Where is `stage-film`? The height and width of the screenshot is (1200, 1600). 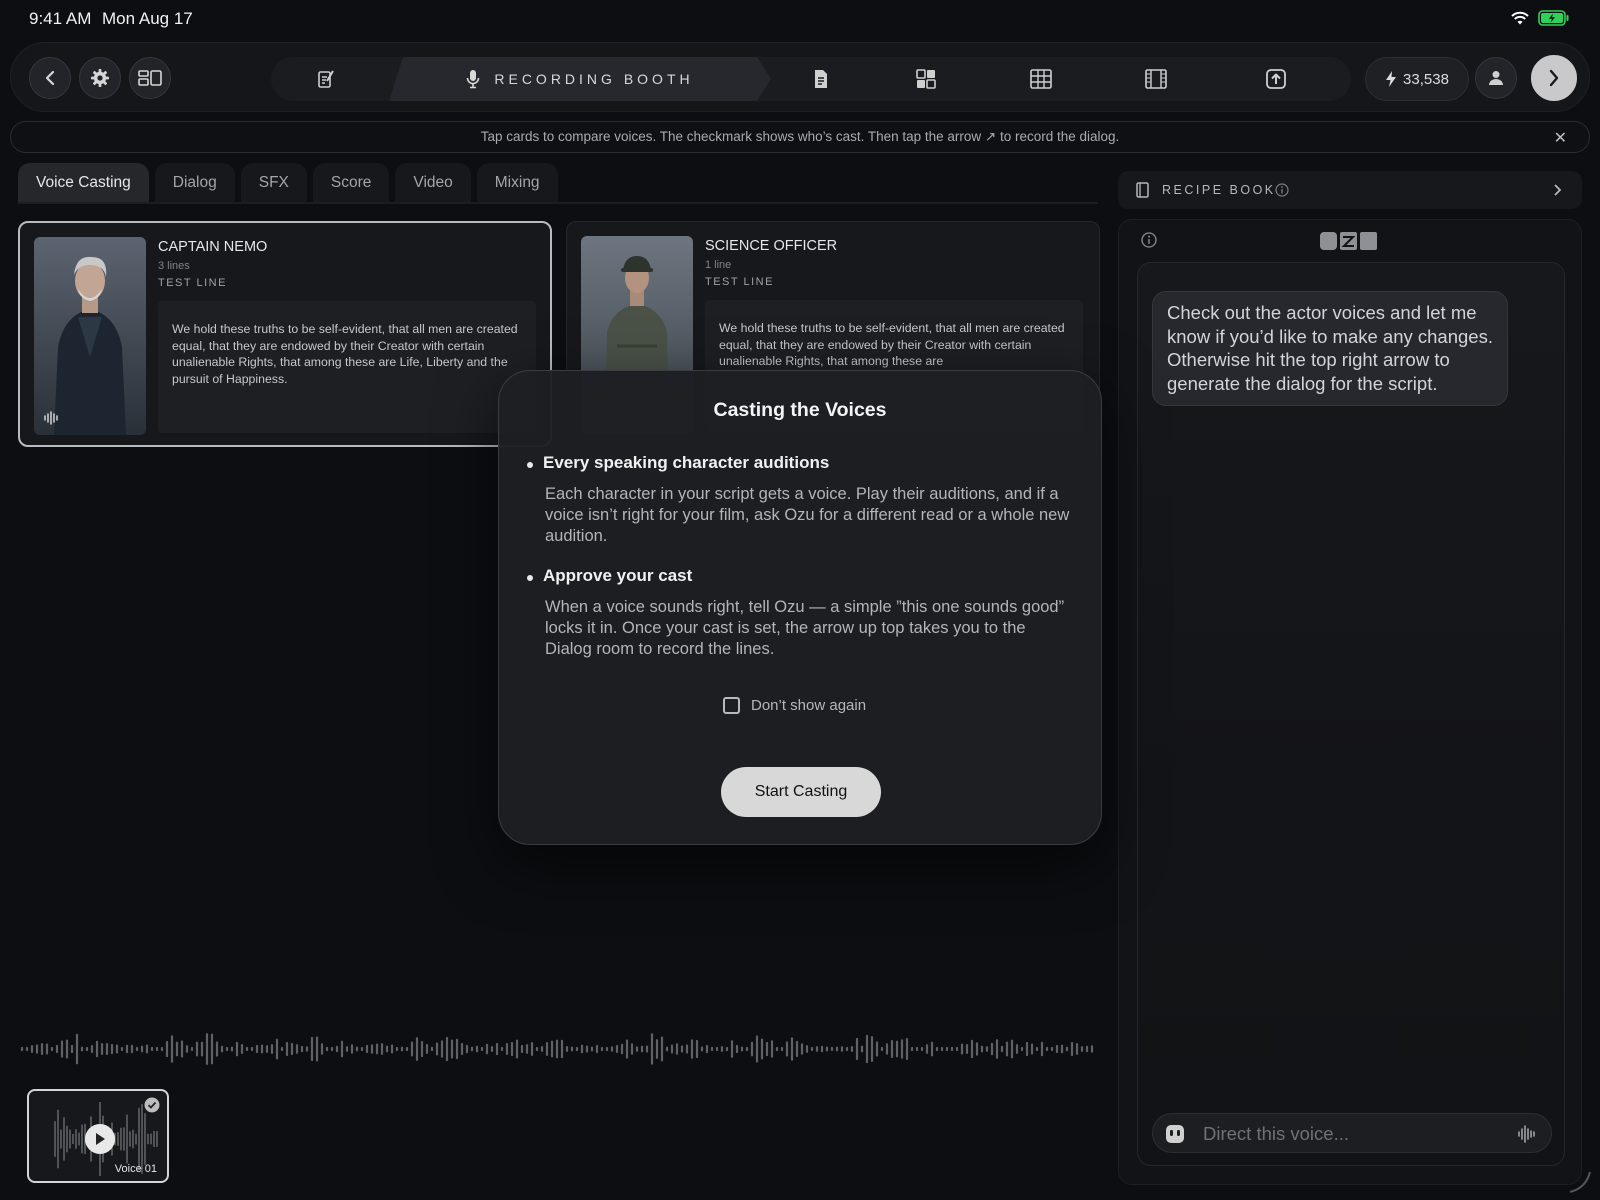
stage-film is located at coordinates (1156, 79).